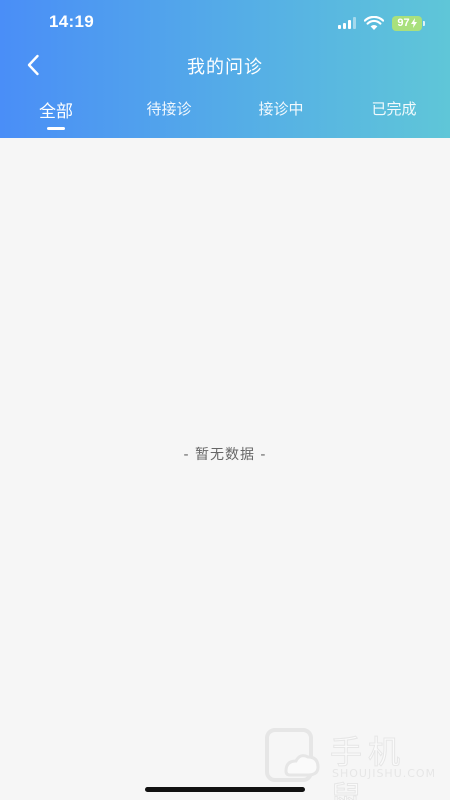 The image size is (450, 800). I want to click on watermark: 手机鼠 SHOUJISHU.COM, so click(350, 763).